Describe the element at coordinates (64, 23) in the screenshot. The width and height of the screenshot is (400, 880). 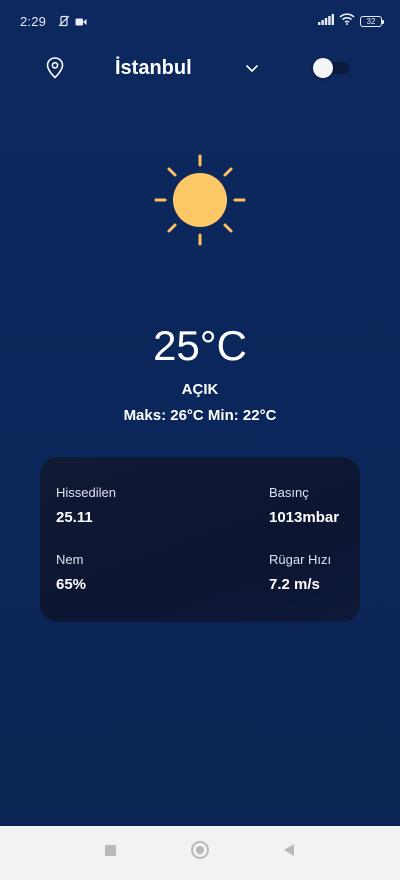
I see `mute-icon` at that location.